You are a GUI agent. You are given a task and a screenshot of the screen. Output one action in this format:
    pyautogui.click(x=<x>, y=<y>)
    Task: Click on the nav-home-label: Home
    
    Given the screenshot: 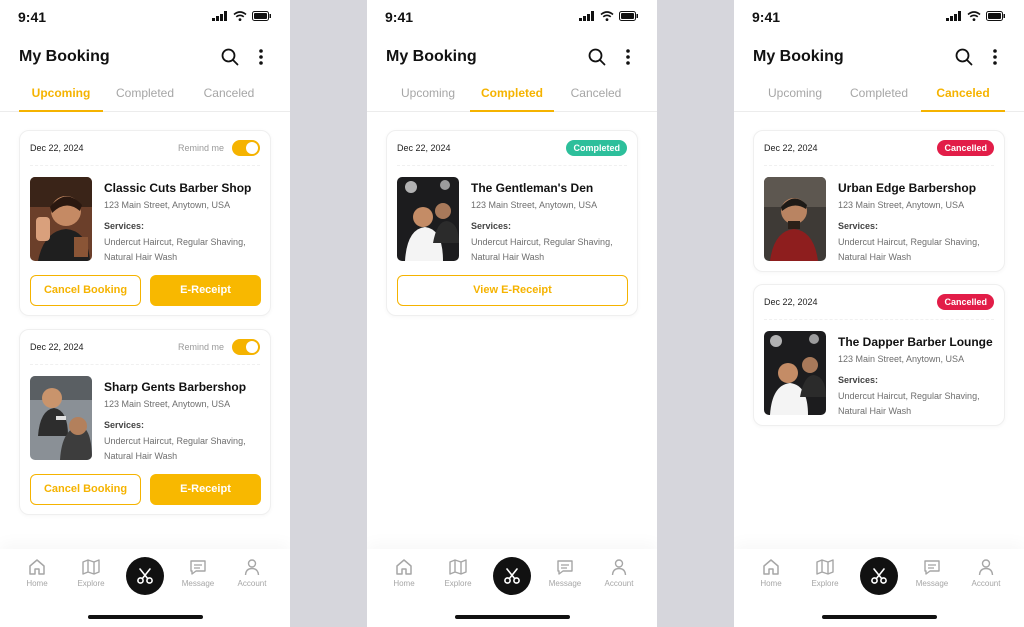 What is the action you would take?
    pyautogui.click(x=404, y=583)
    